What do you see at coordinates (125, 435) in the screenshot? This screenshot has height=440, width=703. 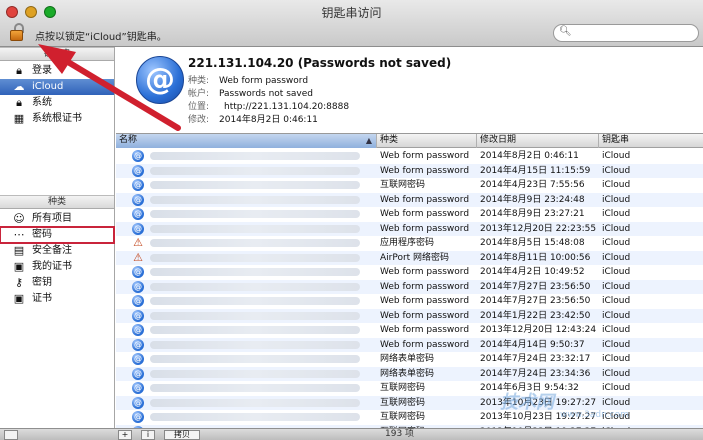 I see `add-button: +` at bounding box center [125, 435].